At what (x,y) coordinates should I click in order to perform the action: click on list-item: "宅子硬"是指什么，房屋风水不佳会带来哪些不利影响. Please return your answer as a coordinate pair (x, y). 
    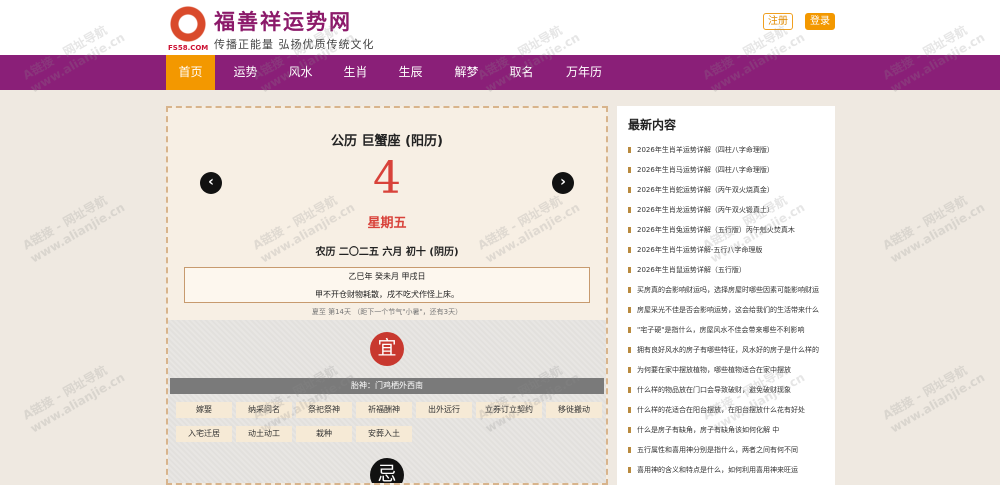
    Looking at the image, I should click on (728, 330).